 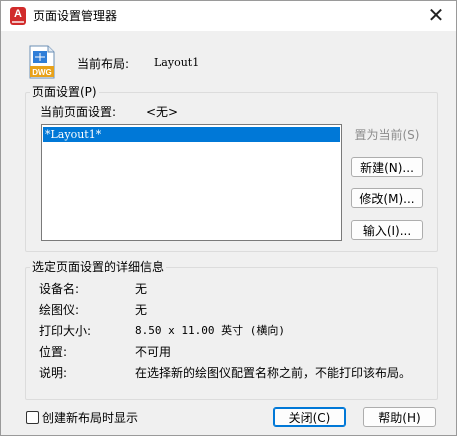 What do you see at coordinates (103, 64) in the screenshot?
I see `current-layout-label: 当前布局:` at bounding box center [103, 64].